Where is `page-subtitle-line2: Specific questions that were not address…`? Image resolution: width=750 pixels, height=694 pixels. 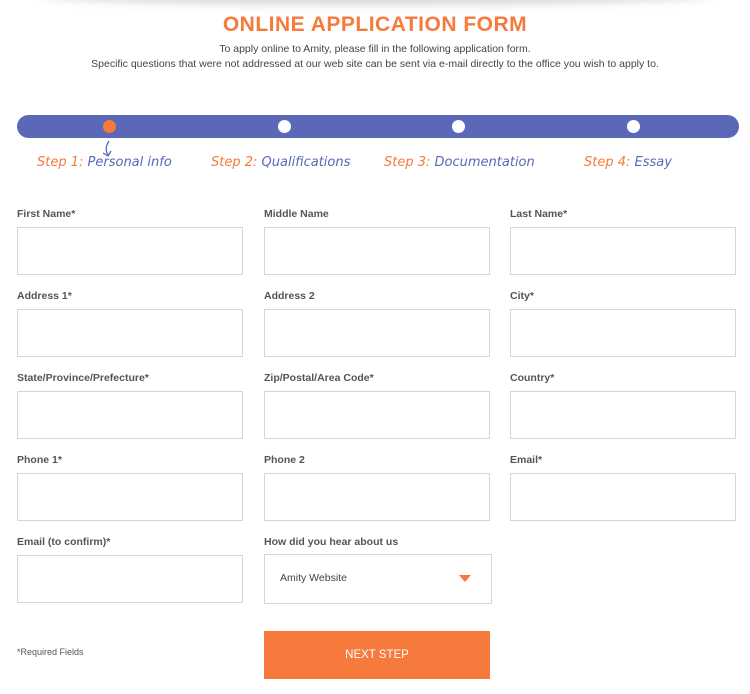 page-subtitle-line2: Specific questions that were not address… is located at coordinates (375, 64).